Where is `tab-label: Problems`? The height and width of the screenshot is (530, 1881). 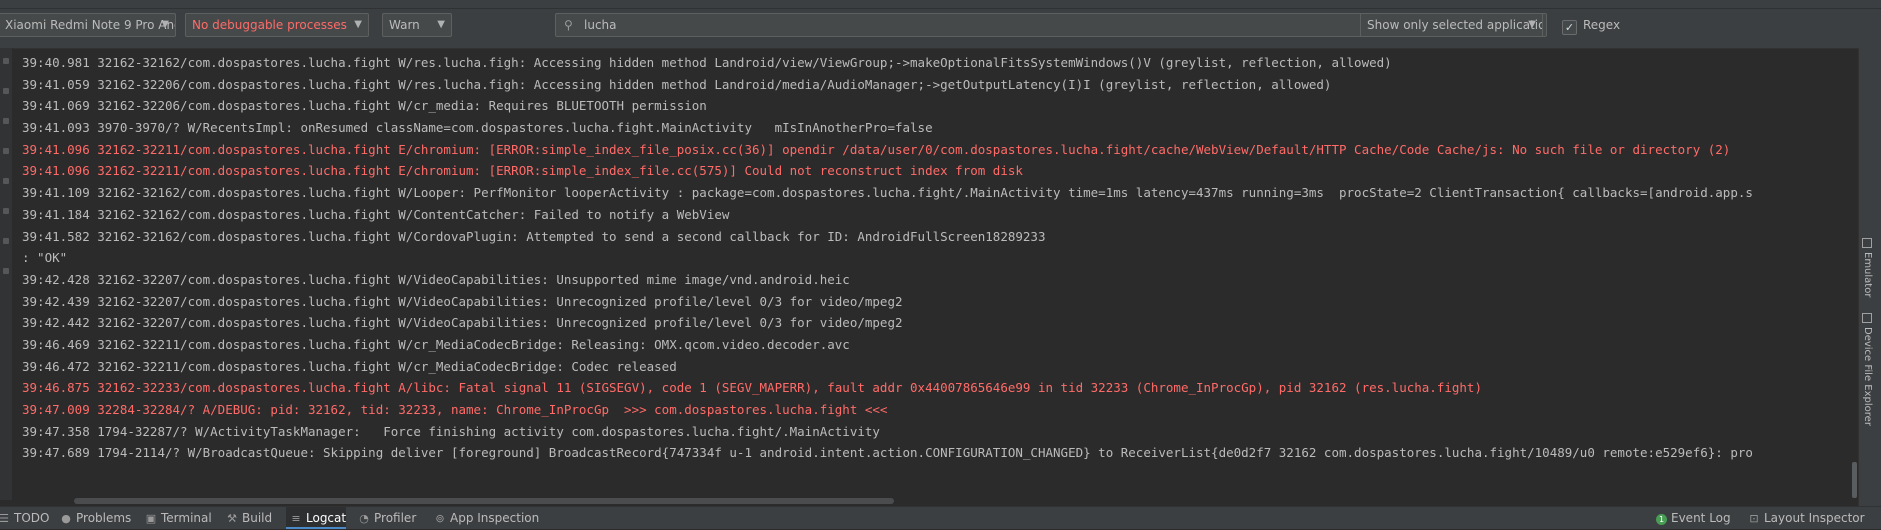
tab-label: Problems is located at coordinates (104, 518).